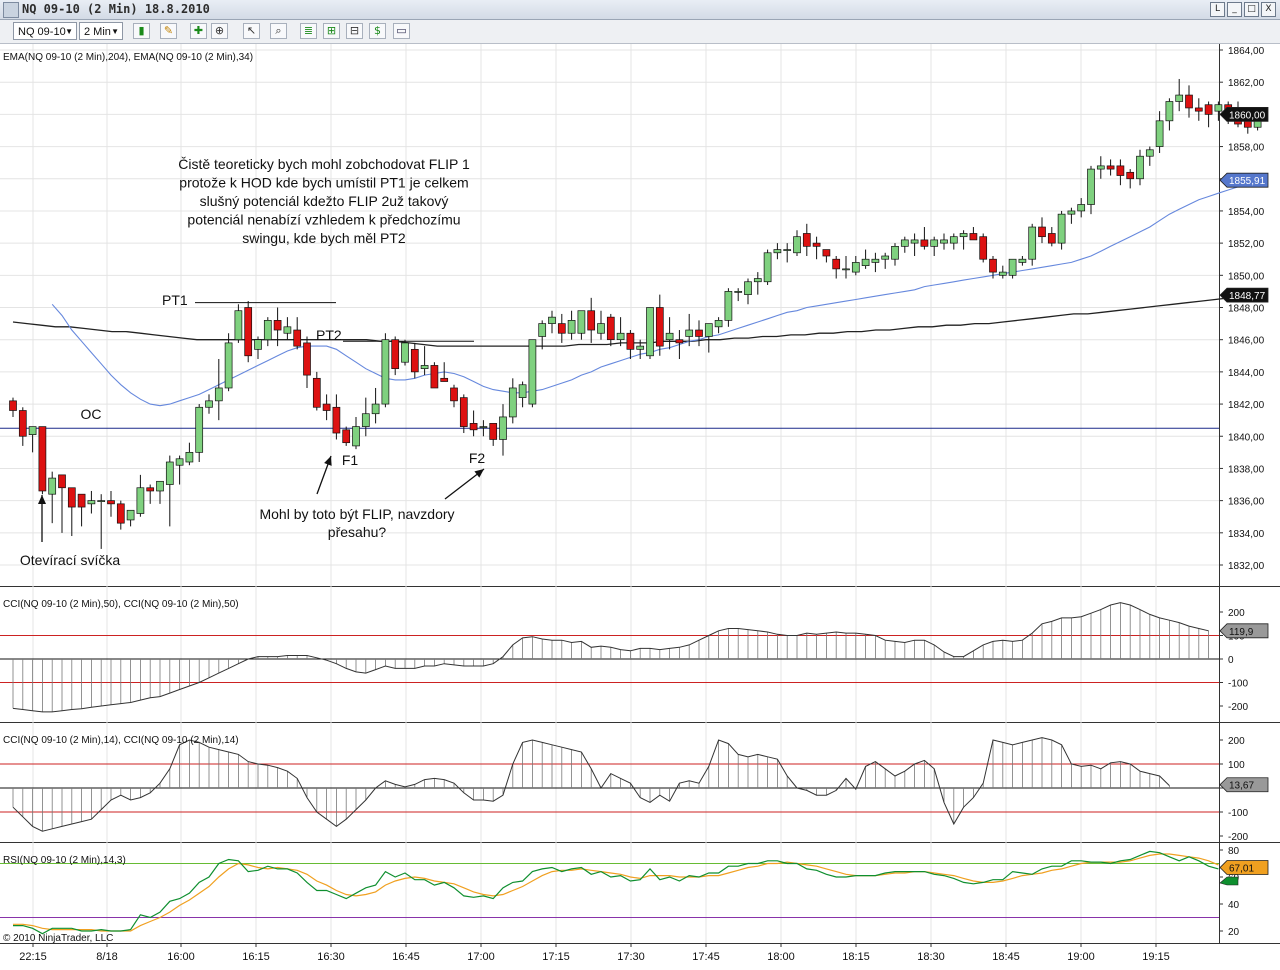 The image size is (1280, 970). What do you see at coordinates (1241, 869) in the screenshot?
I see `rsi-marker-text: 67,01` at bounding box center [1241, 869].